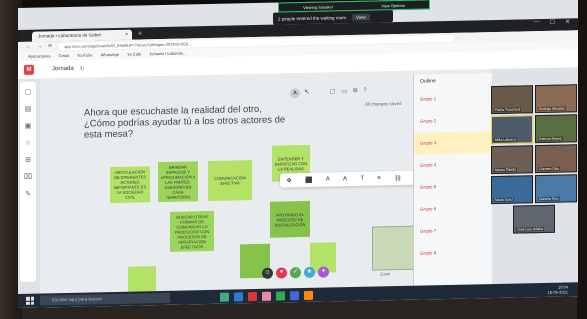 This screenshot has height=319, width=587. I want to click on reaction-bar: ☺ ♥ ✓ ★ ✦, so click(295, 272).